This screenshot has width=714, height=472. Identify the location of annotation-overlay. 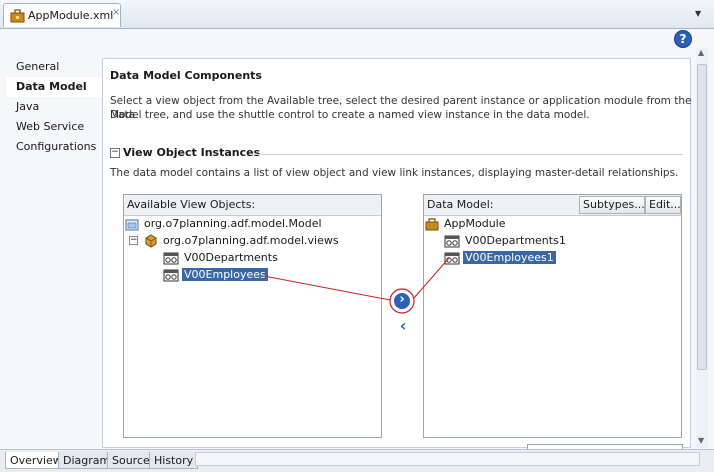
(356, 285).